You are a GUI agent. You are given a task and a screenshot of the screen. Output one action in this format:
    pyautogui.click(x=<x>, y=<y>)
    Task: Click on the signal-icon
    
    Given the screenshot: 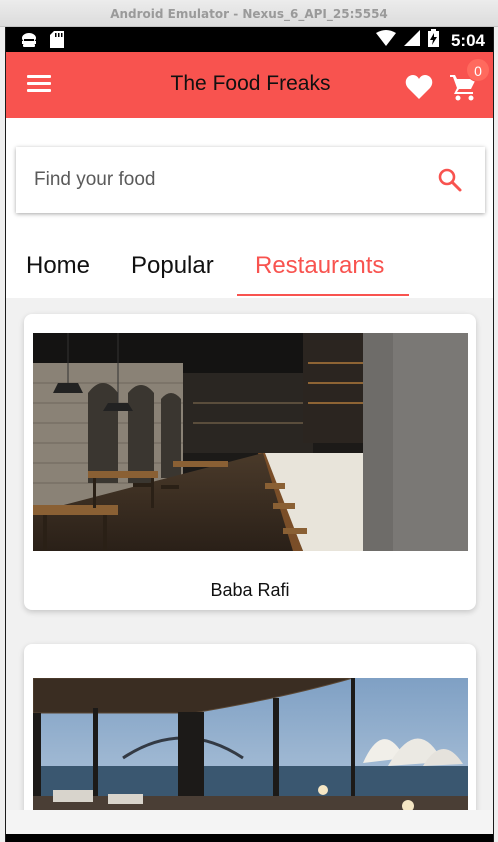 What is the action you would take?
    pyautogui.click(x=411, y=40)
    